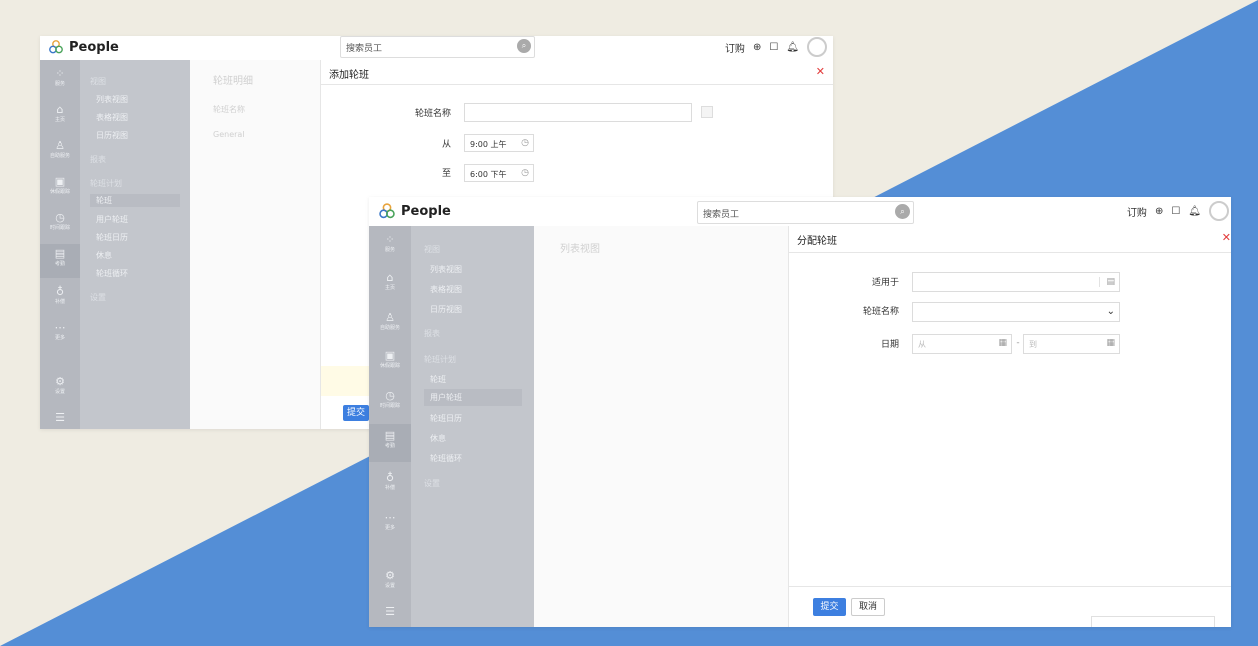  Describe the element at coordinates (1016, 282) in the screenshot. I see `applies-to-input: ▤` at that location.